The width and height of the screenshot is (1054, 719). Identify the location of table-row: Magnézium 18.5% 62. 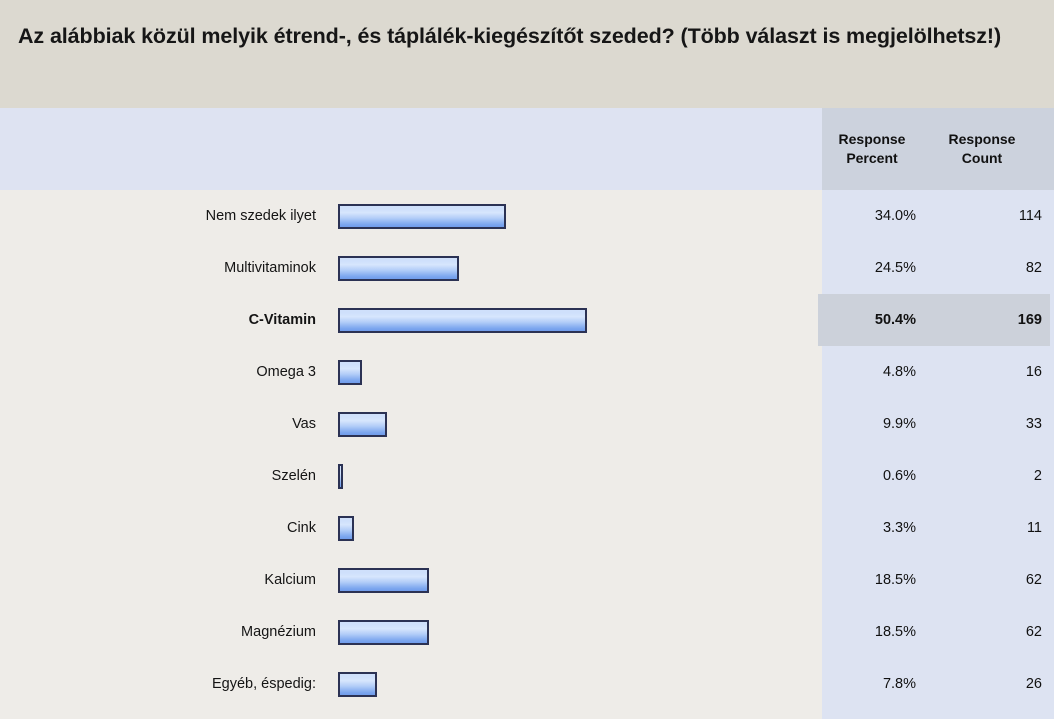
(527, 632).